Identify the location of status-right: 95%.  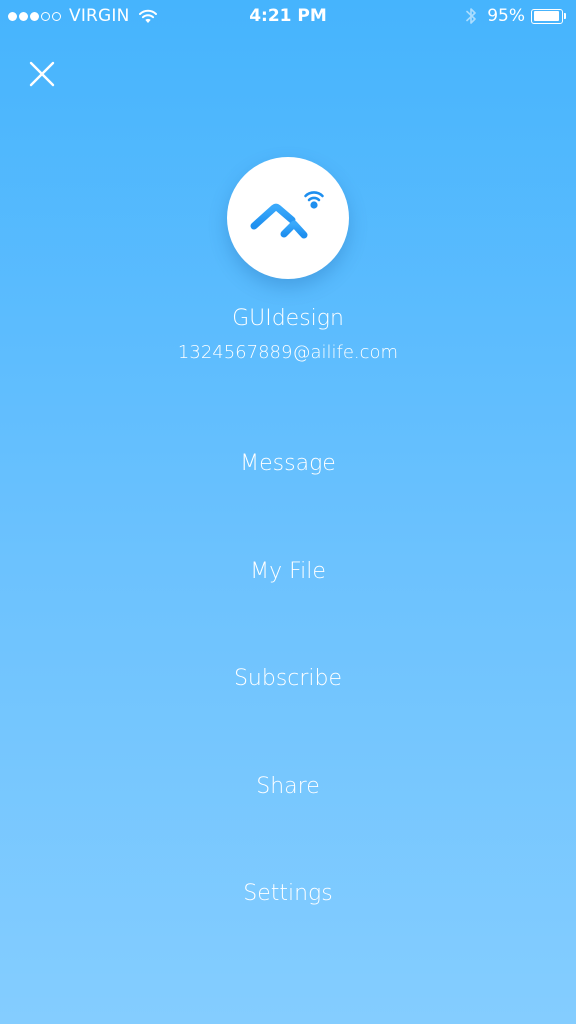
(515, 16).